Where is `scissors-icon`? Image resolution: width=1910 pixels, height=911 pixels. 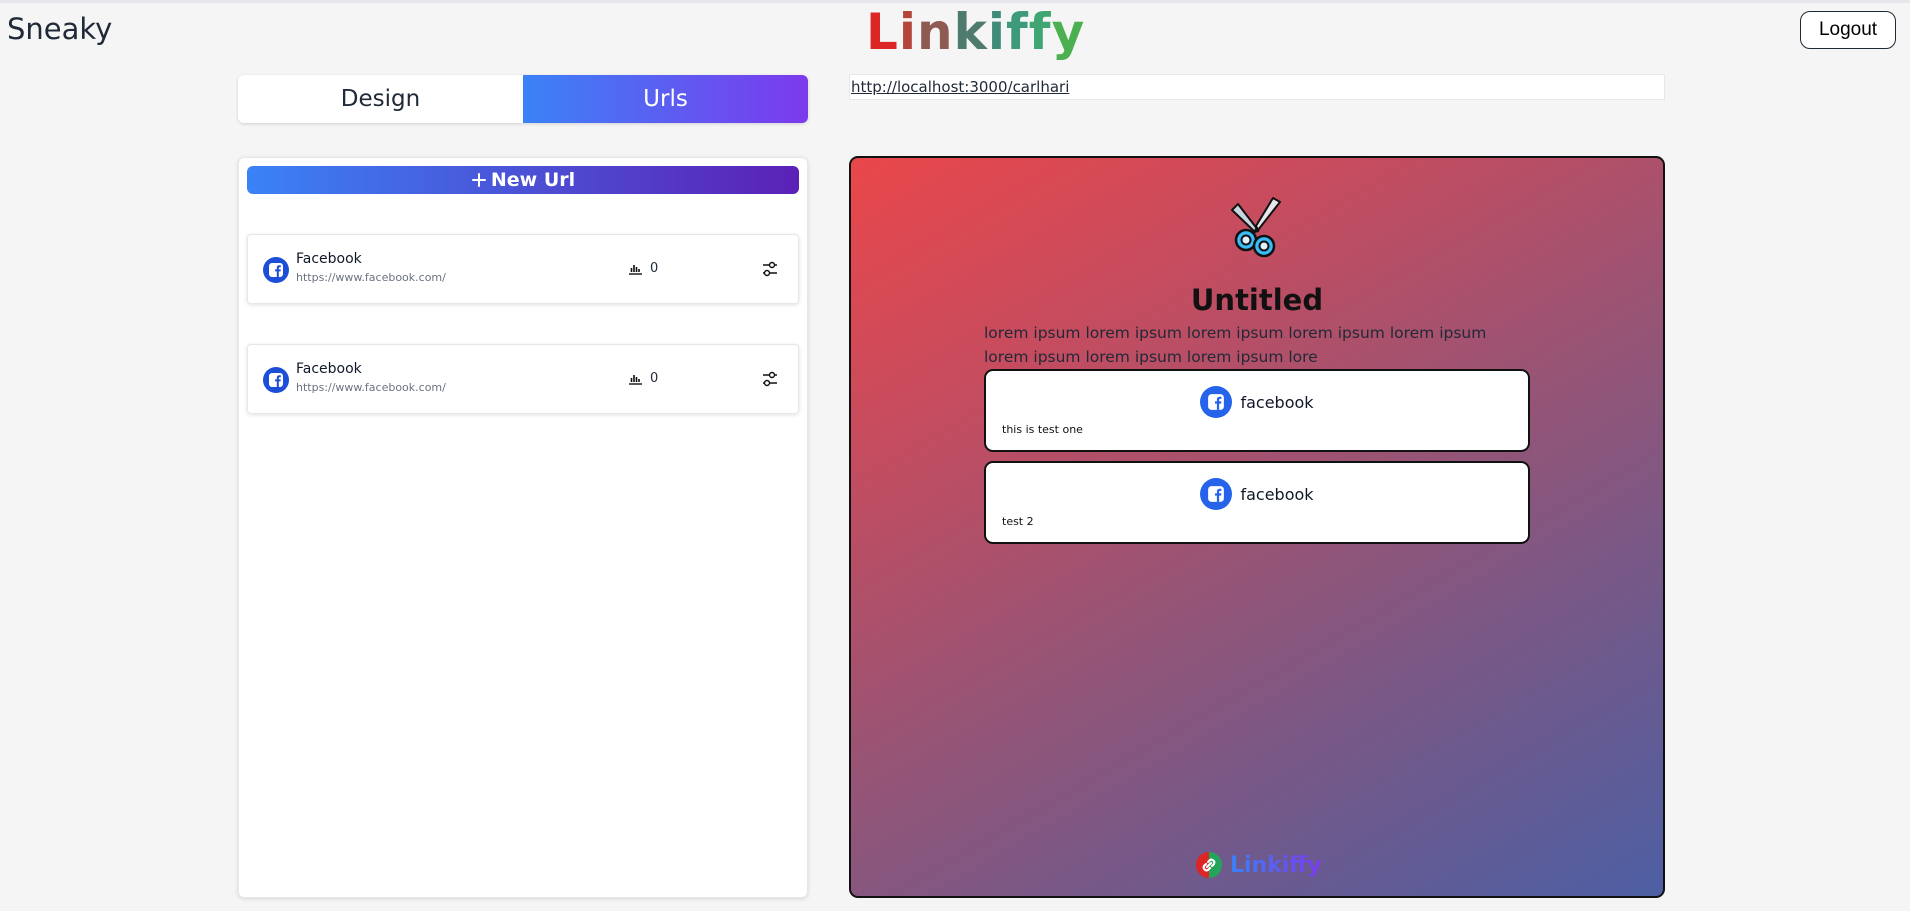 scissors-icon is located at coordinates (1256, 227).